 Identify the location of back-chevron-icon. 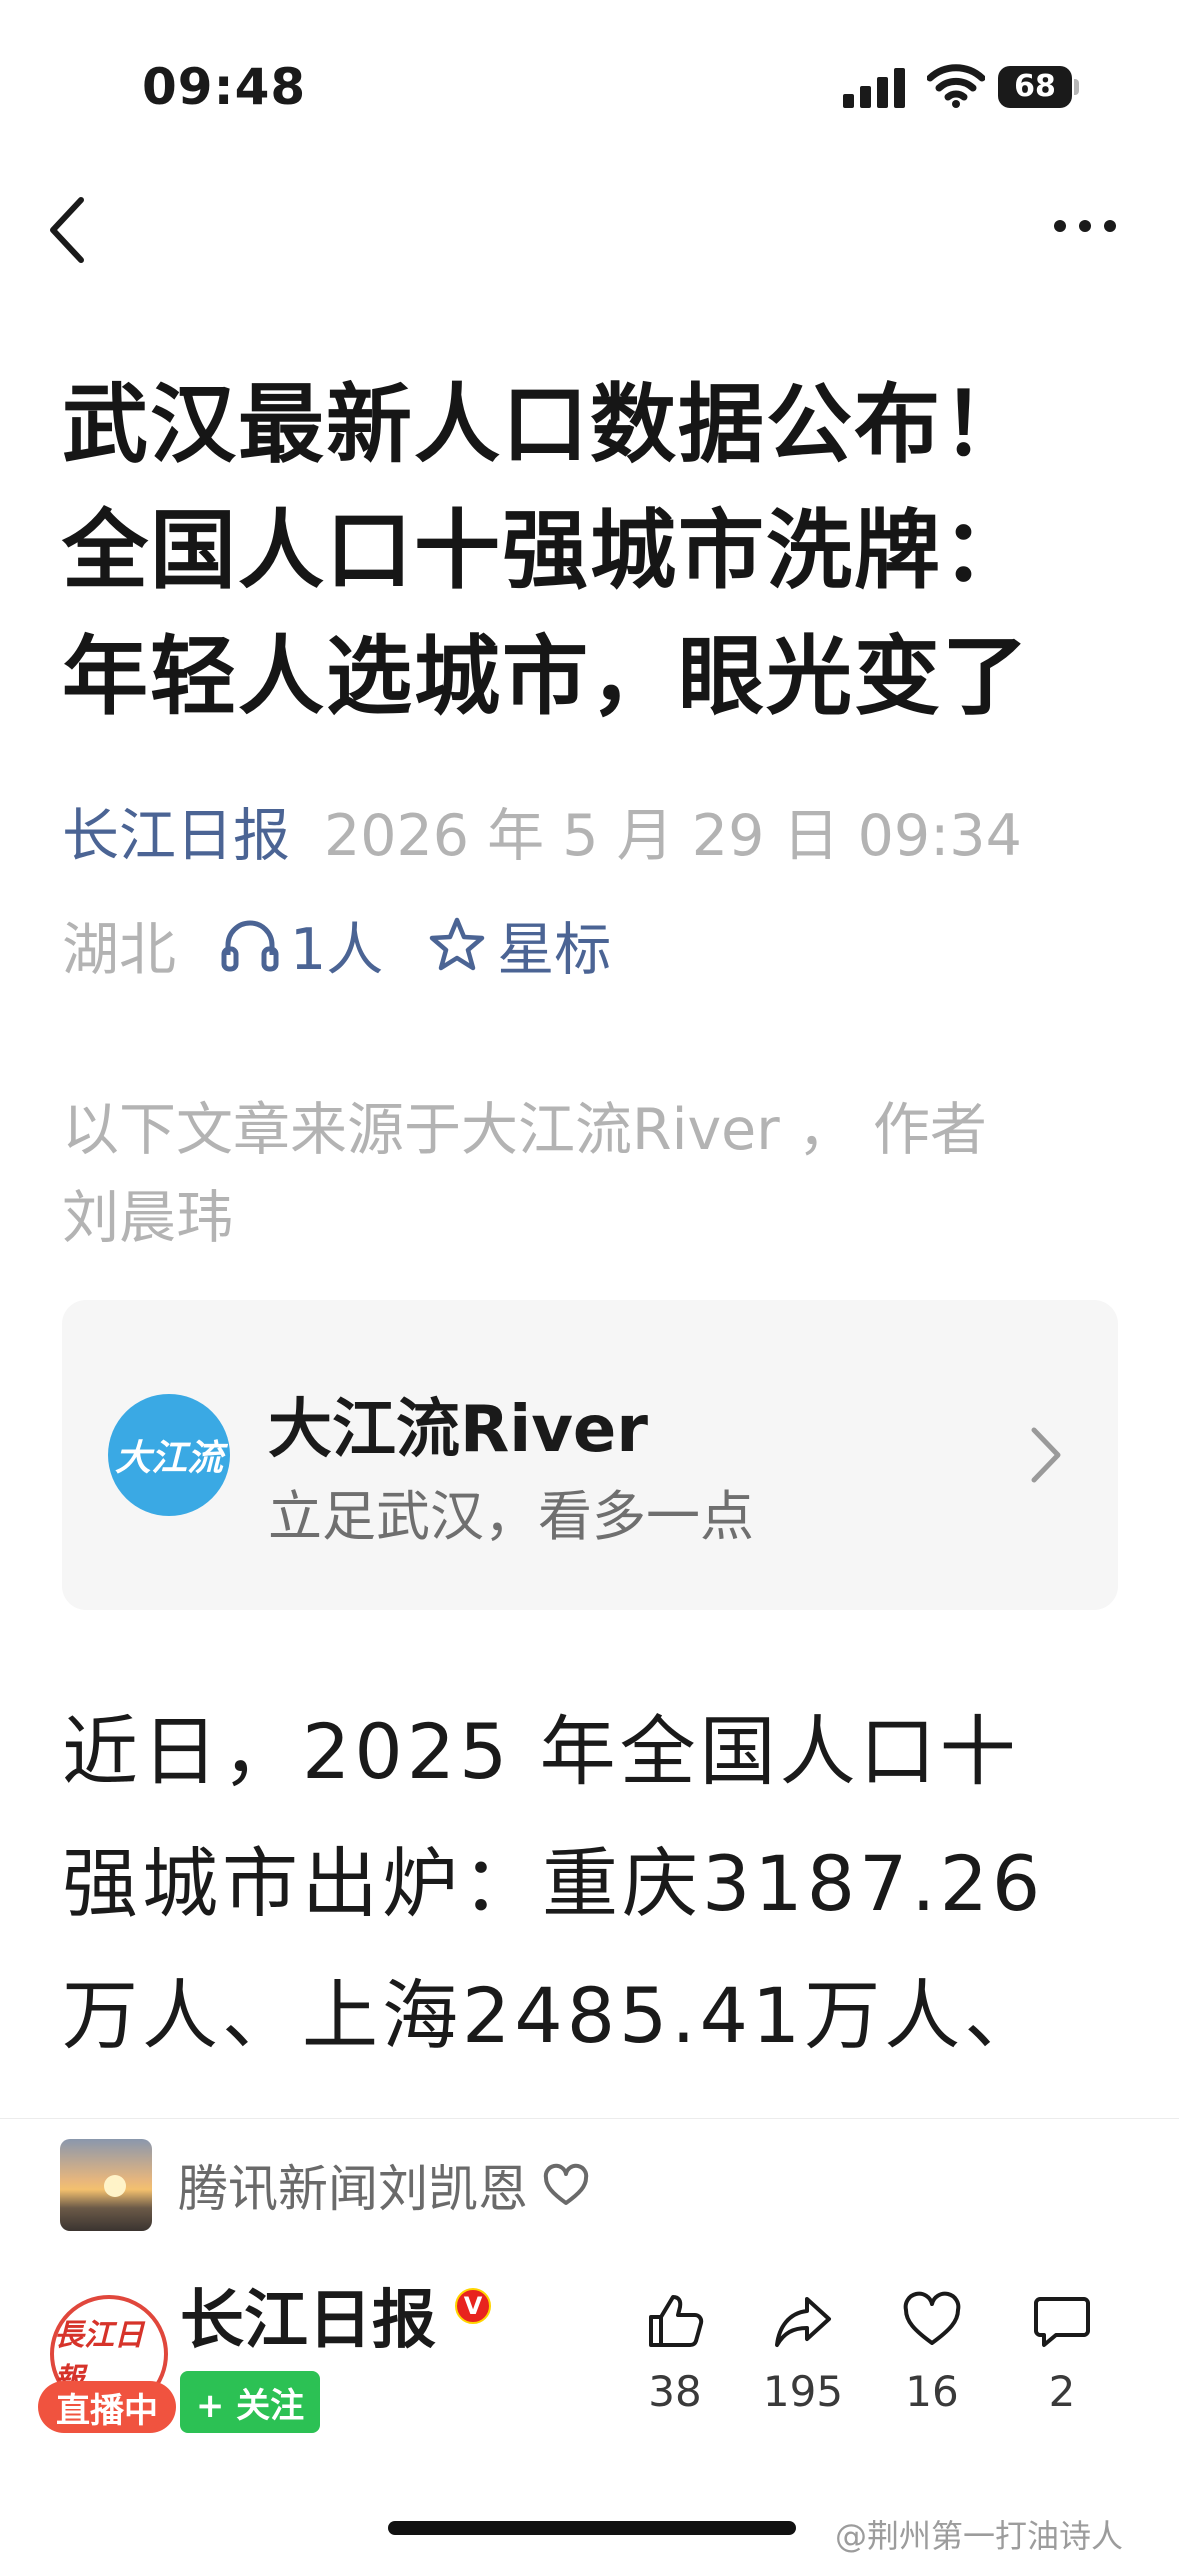
(70, 230).